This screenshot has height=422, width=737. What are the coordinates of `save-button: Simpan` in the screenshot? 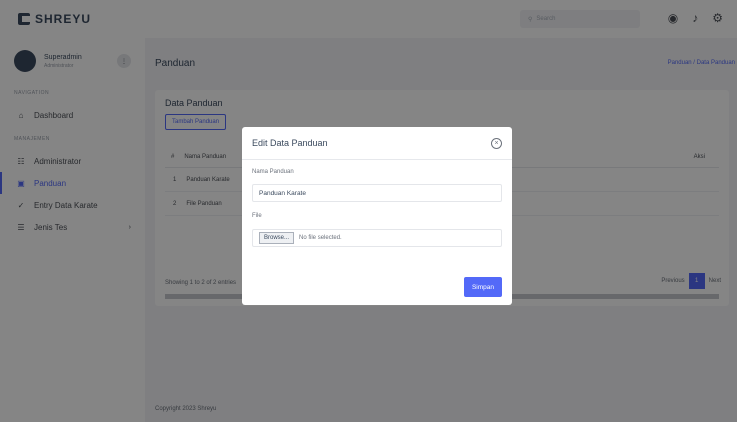 It's located at (483, 287).